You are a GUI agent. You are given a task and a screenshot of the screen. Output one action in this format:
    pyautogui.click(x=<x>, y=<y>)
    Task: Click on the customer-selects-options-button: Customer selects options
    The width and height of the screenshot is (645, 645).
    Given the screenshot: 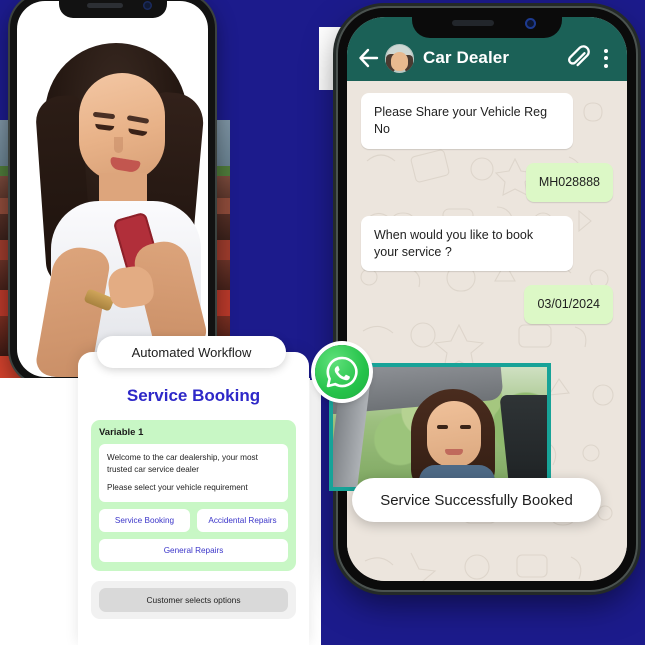 What is the action you would take?
    pyautogui.click(x=193, y=599)
    